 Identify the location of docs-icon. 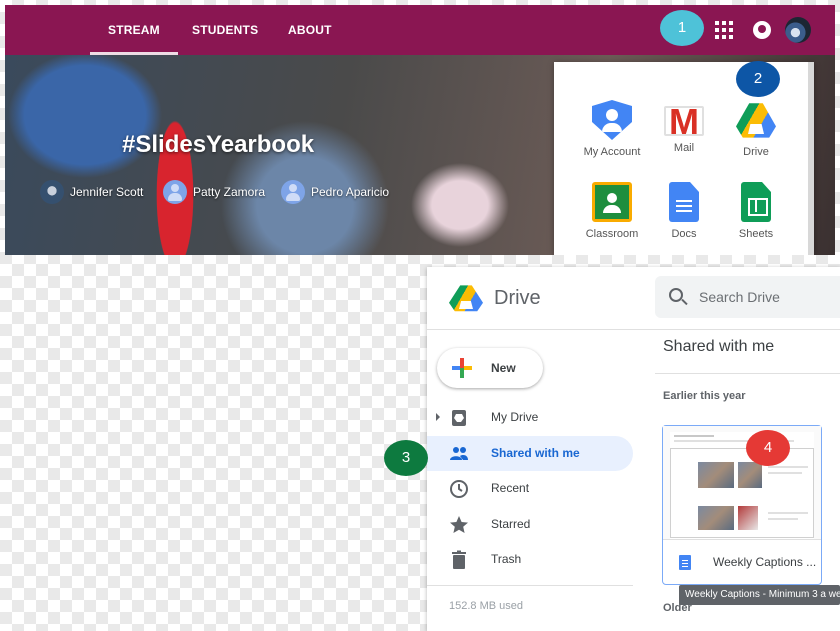
(684, 202).